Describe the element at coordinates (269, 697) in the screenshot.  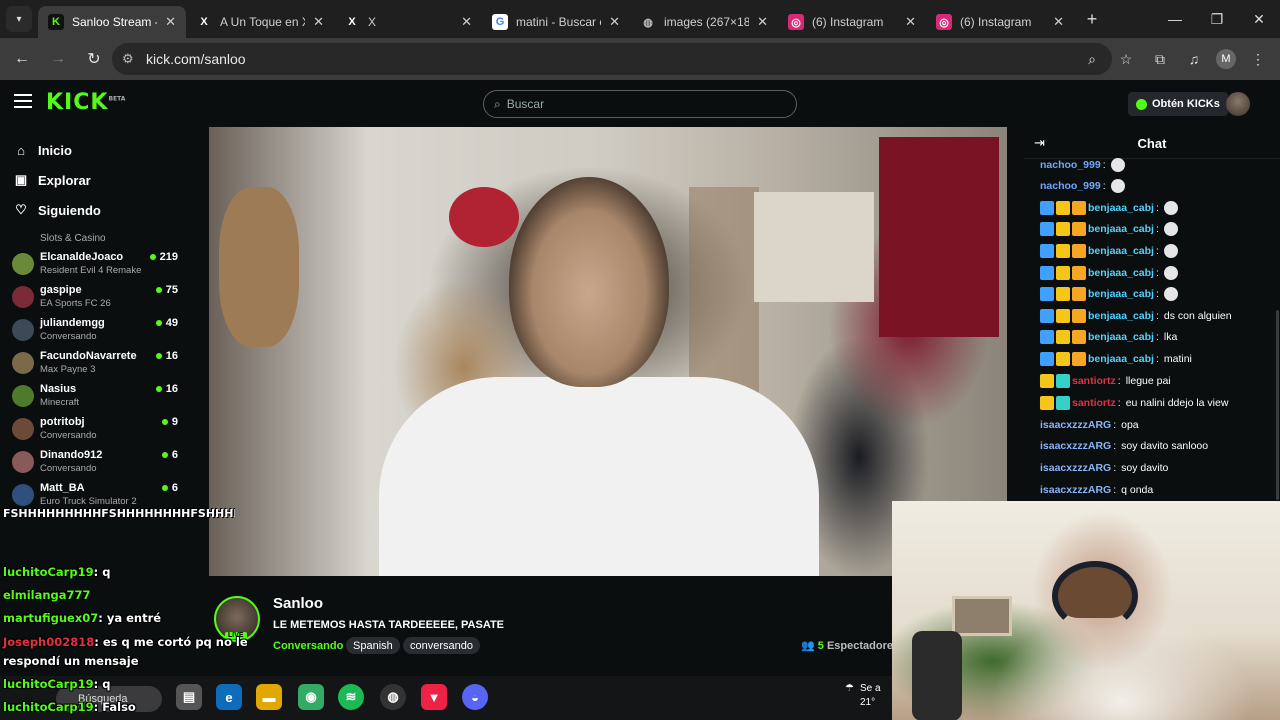
I see `file-explorer-icon: ▬` at that location.